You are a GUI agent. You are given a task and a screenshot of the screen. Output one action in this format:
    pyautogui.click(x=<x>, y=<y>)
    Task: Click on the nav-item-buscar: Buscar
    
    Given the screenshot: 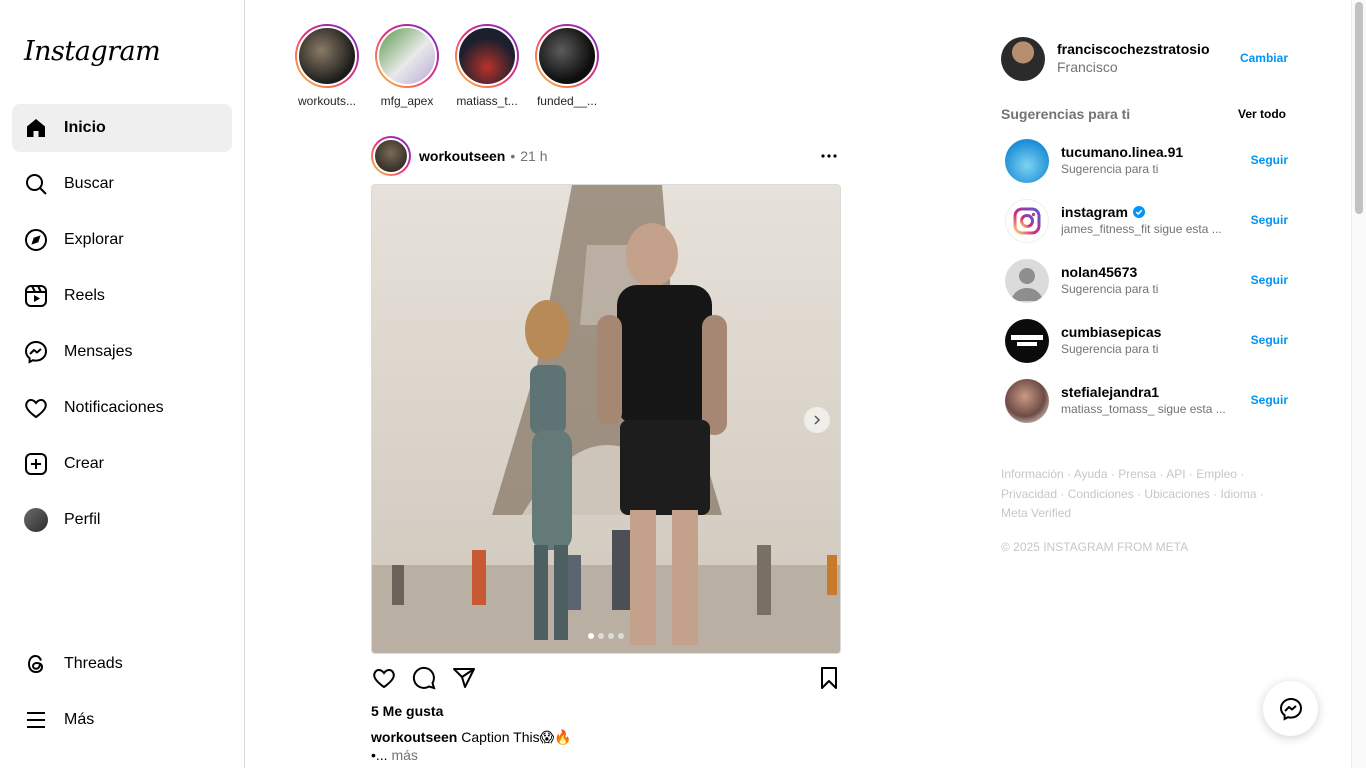 What is the action you would take?
    pyautogui.click(x=122, y=184)
    